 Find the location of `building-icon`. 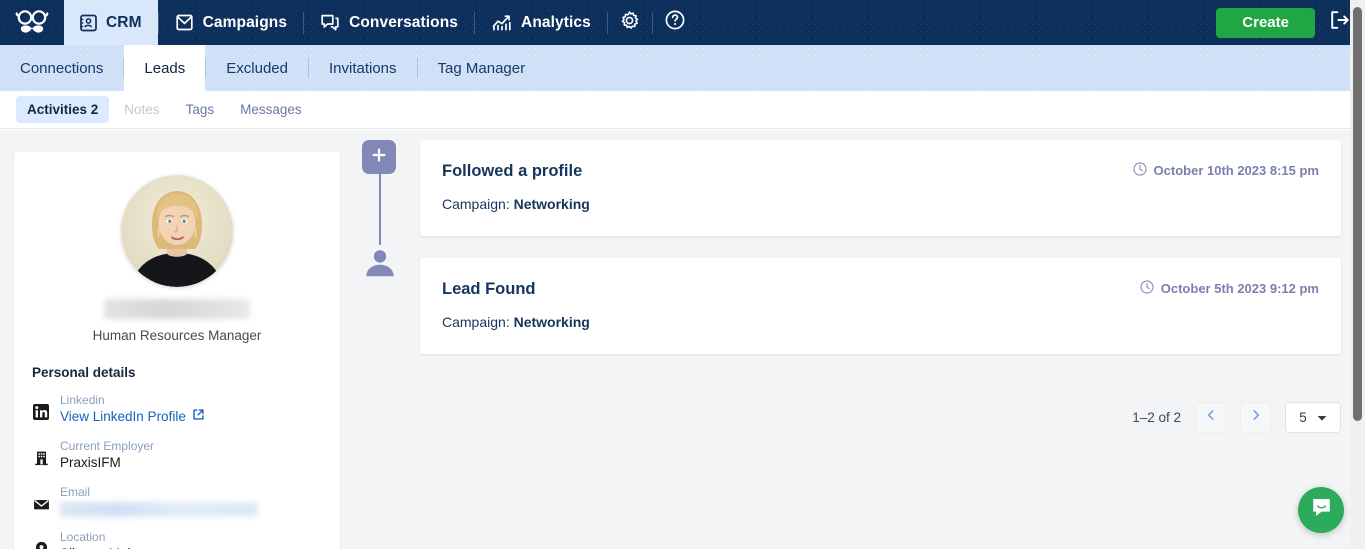

building-icon is located at coordinates (41, 458).